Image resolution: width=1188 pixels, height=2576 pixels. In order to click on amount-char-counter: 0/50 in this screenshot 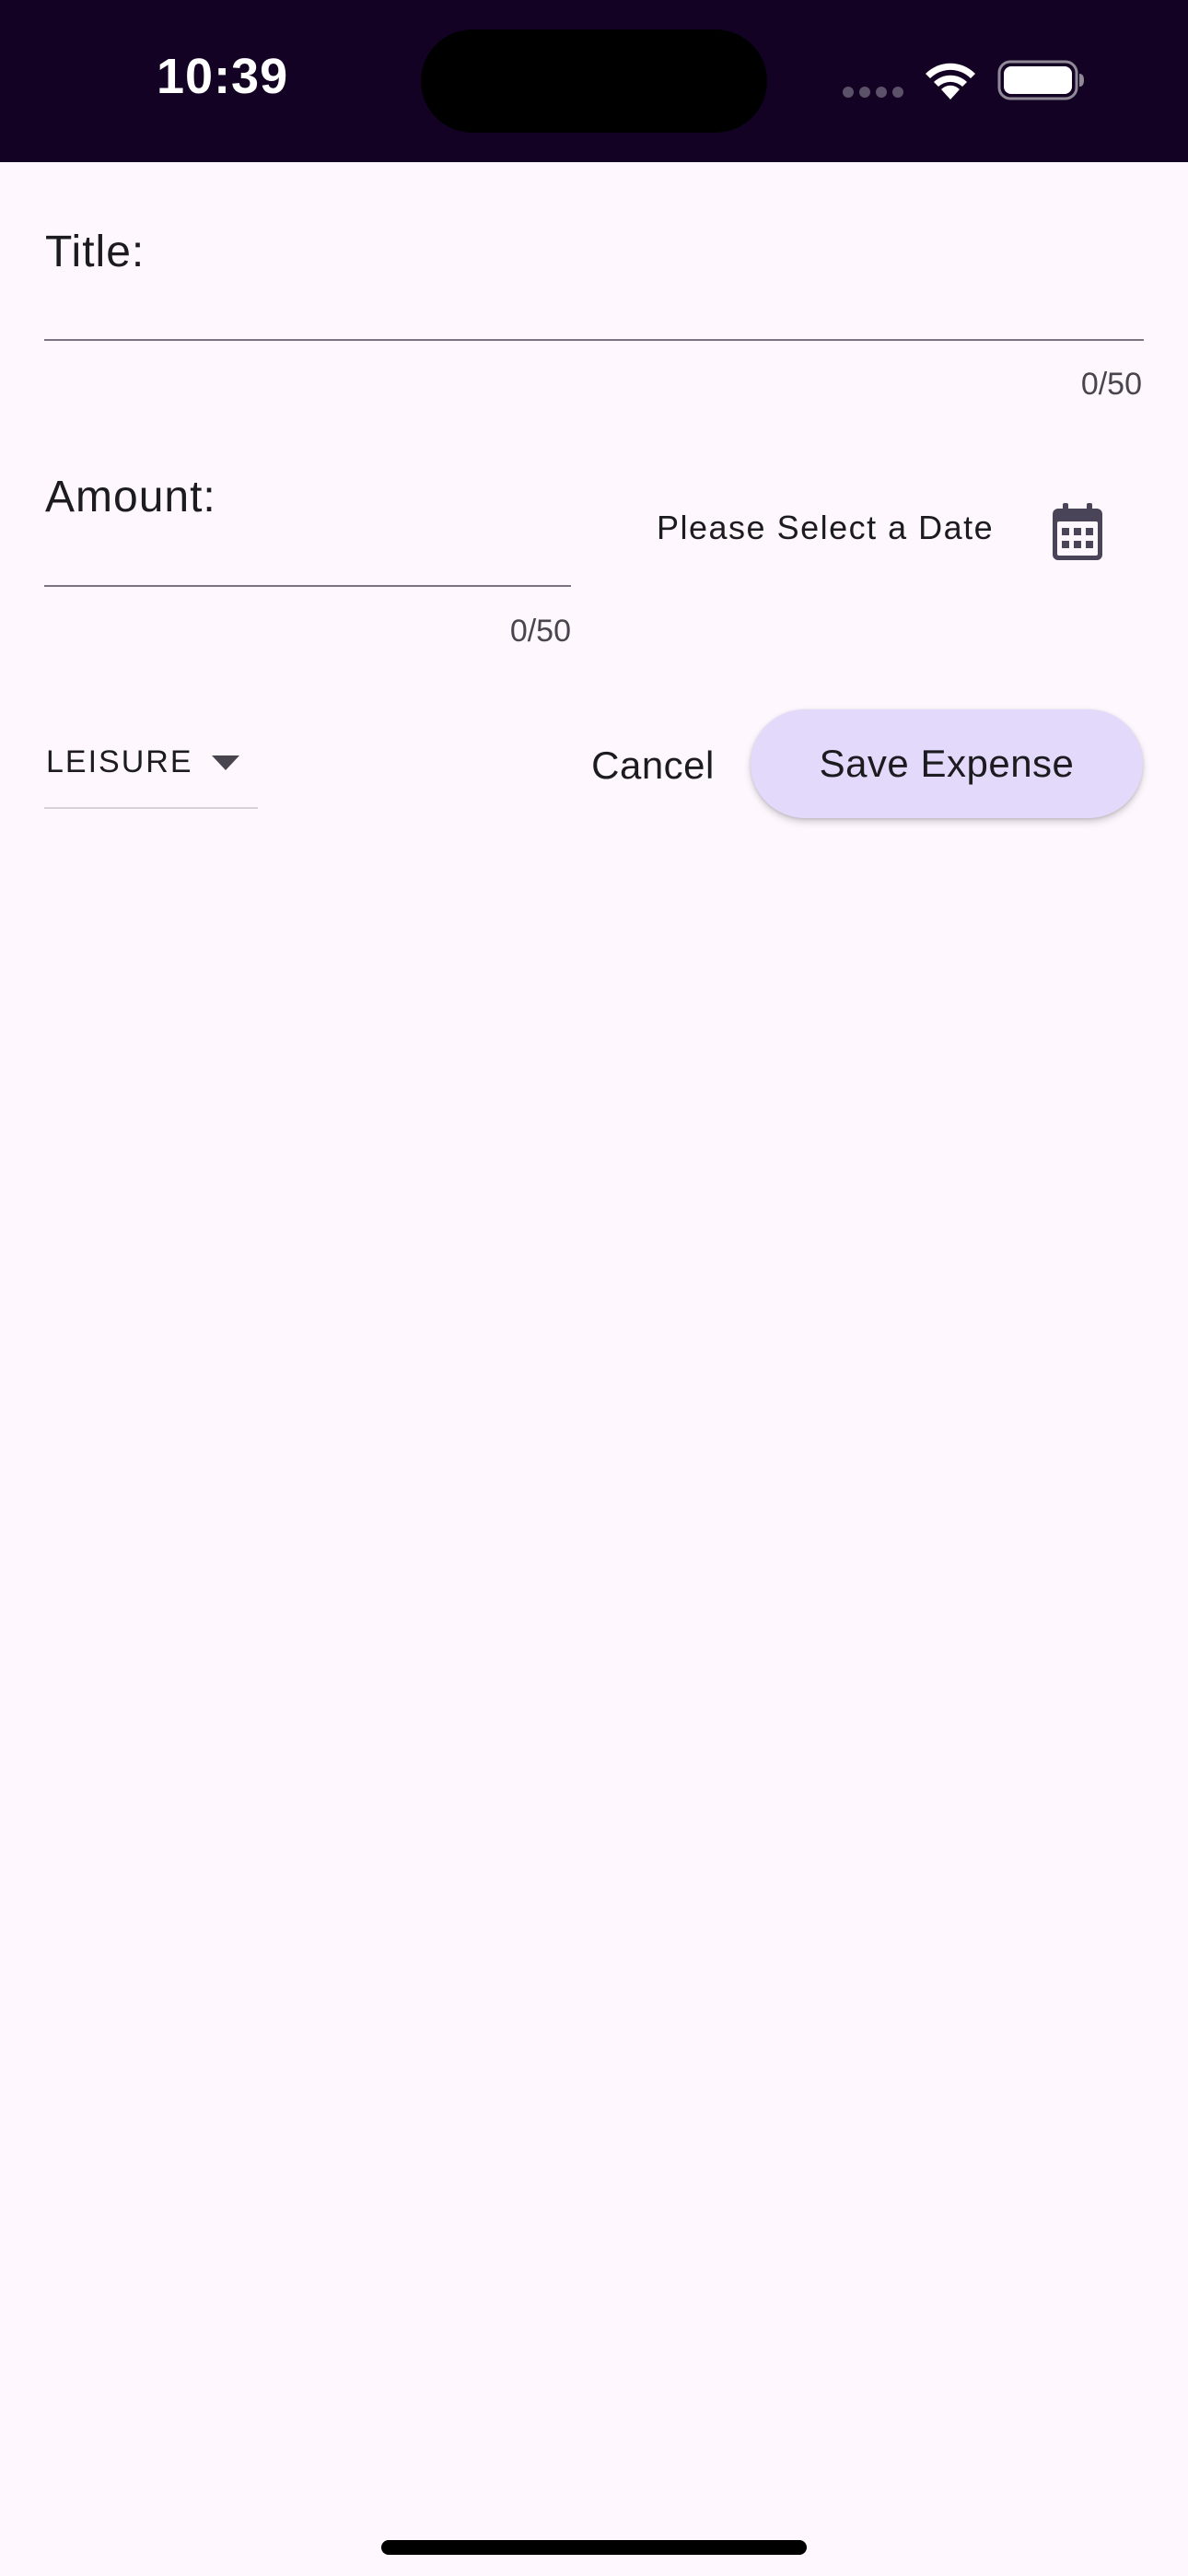, I will do `click(540, 631)`.